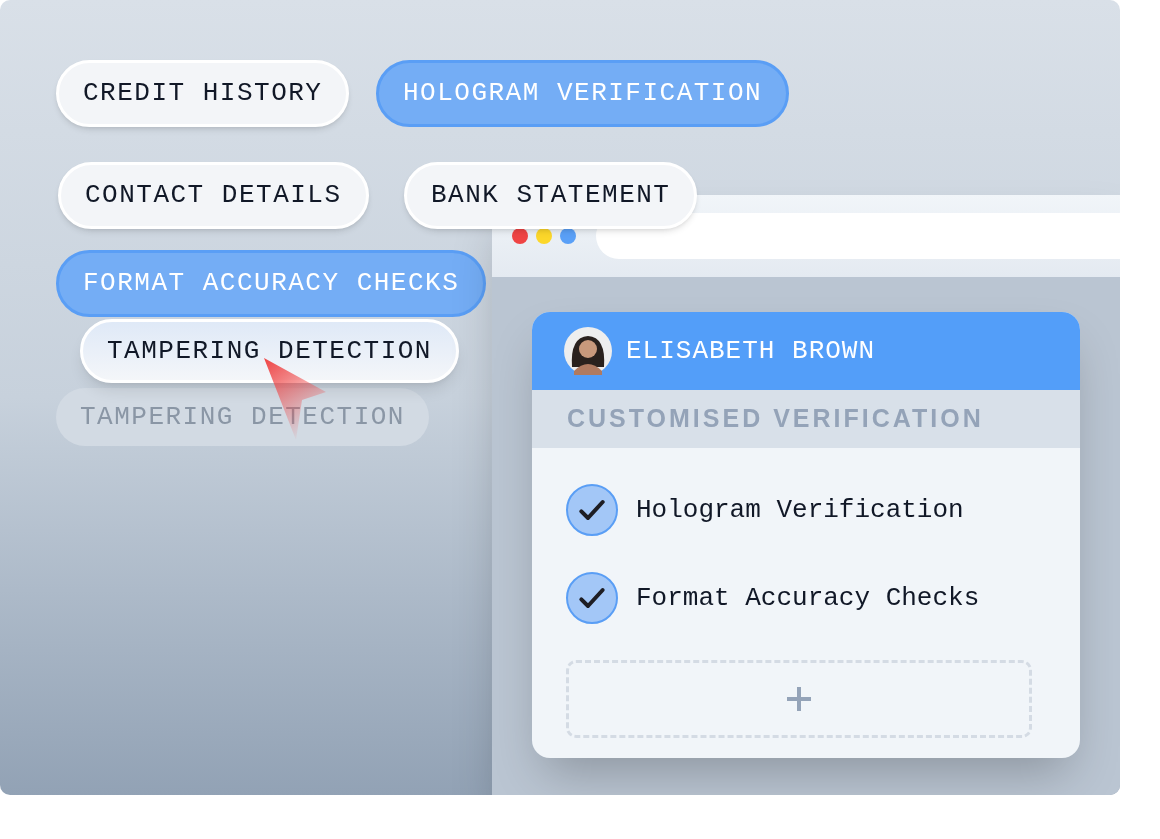 This screenshot has width=1160, height=839. What do you see at coordinates (800, 510) in the screenshot?
I see `check-label: Hologram Verification` at bounding box center [800, 510].